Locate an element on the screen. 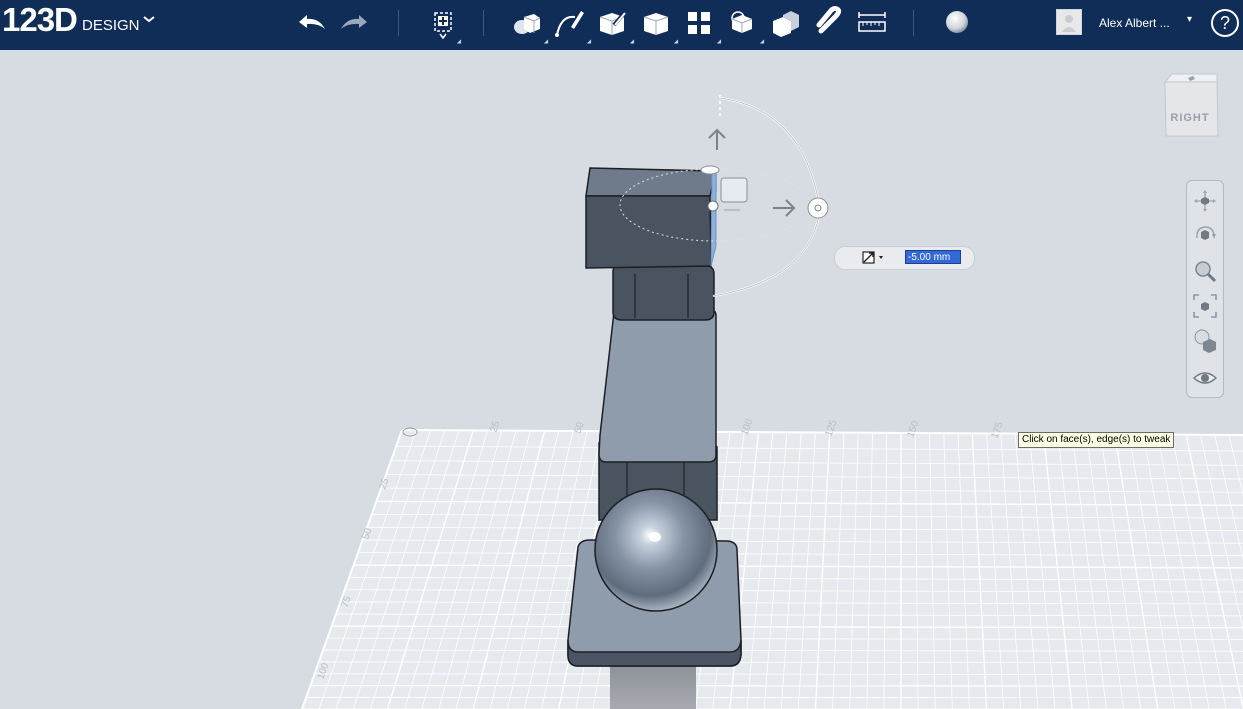 The height and width of the screenshot is (709, 1243). pattern-icon is located at coordinates (699, 23).